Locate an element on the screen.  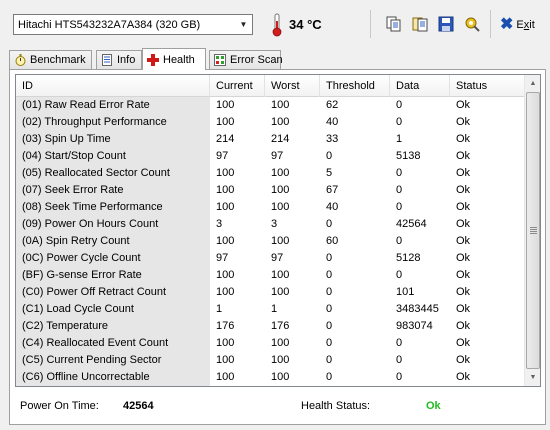
table-row: (C5) Current Pending Sector 100 100 0 0 Ok is located at coordinates (271, 360).